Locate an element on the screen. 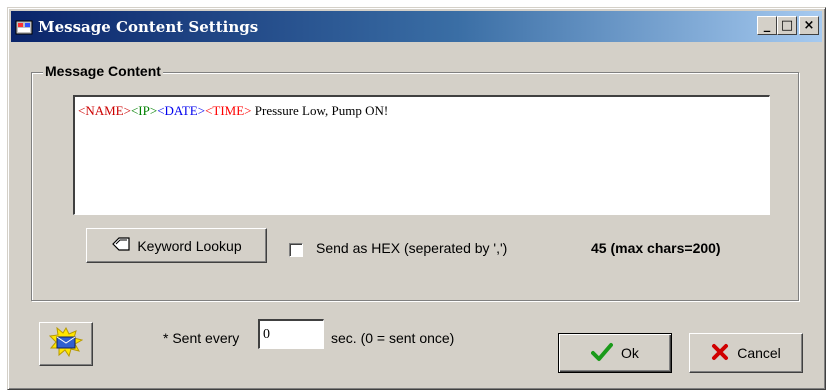 The image size is (829, 392). keyword-time: <TIME> is located at coordinates (228, 110).